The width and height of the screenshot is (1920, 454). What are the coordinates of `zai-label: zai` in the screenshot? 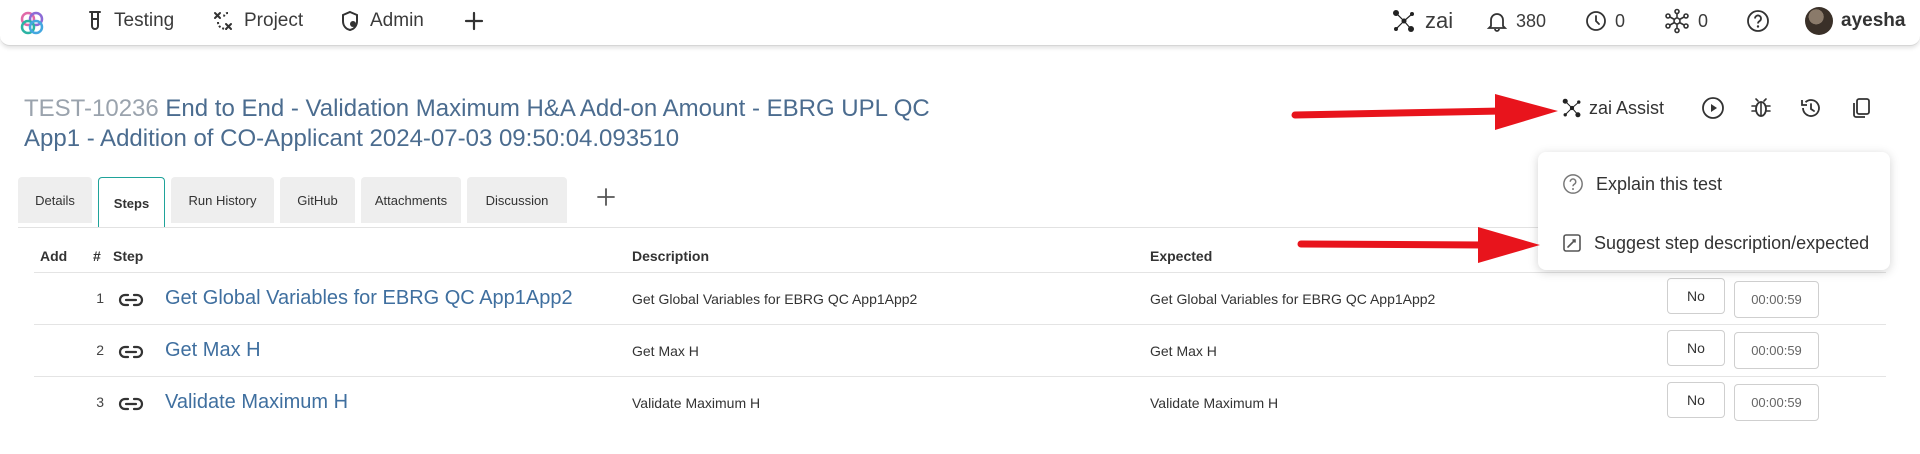 It's located at (1439, 20).